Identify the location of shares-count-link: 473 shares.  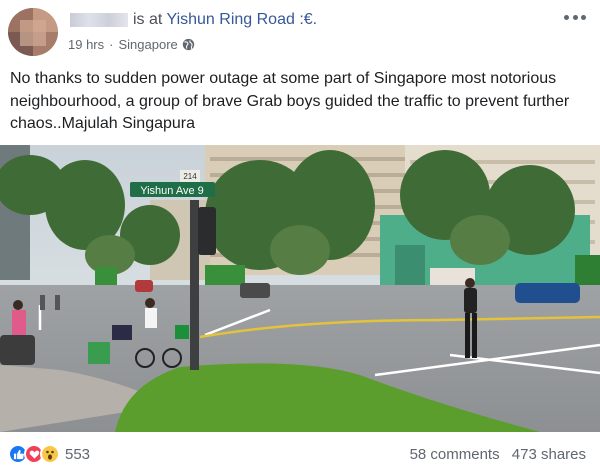
(549, 454).